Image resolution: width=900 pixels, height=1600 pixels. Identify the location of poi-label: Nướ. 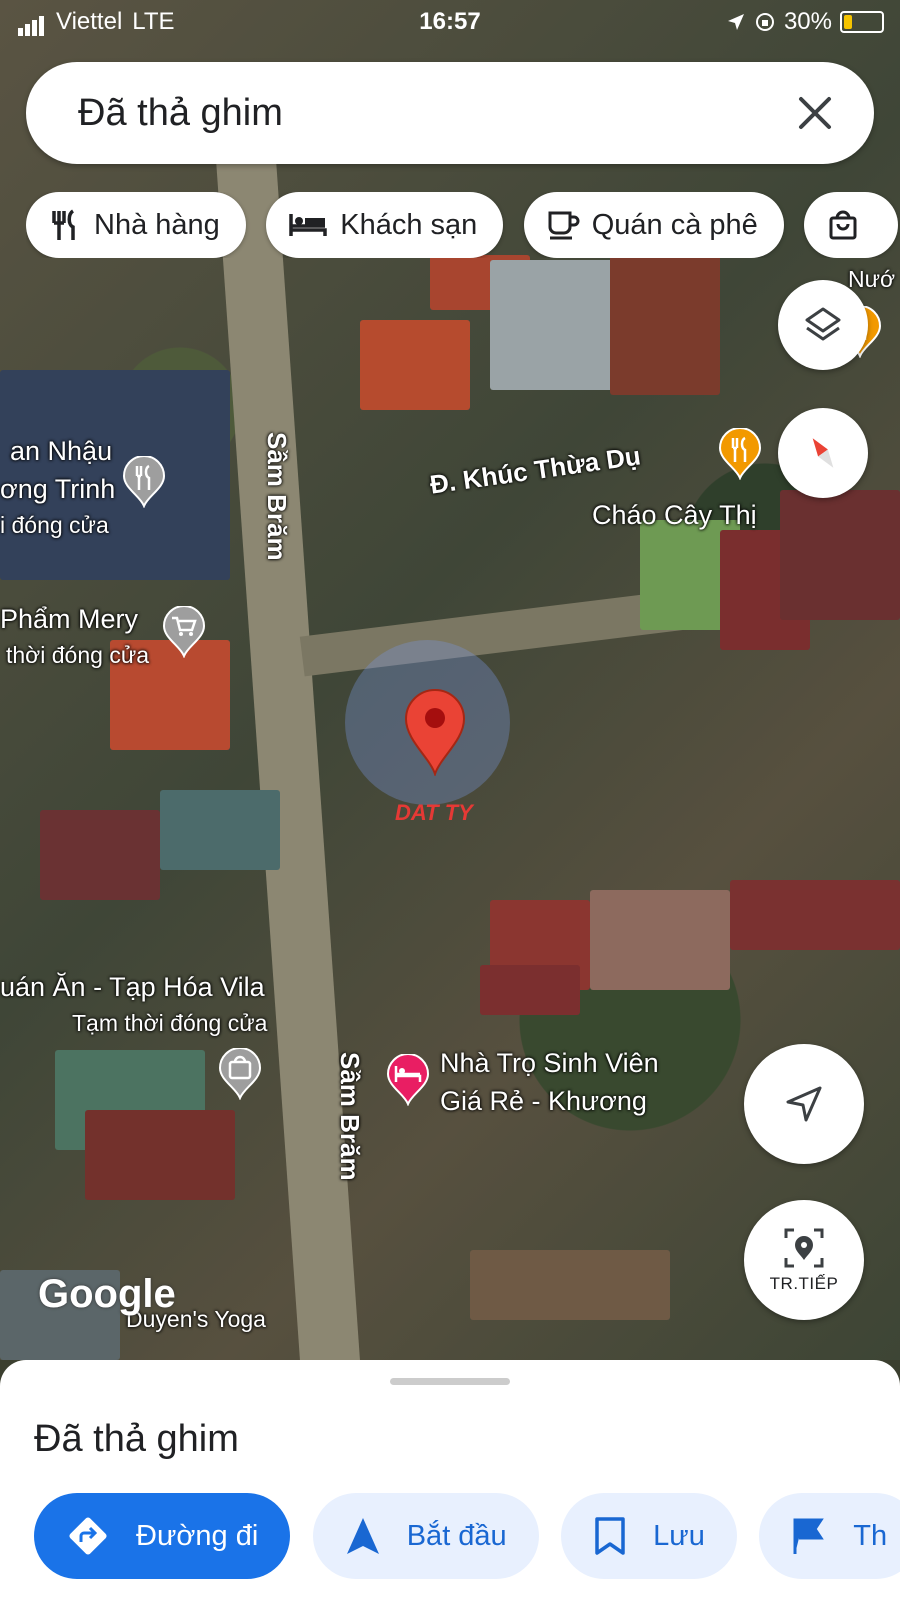
(871, 279).